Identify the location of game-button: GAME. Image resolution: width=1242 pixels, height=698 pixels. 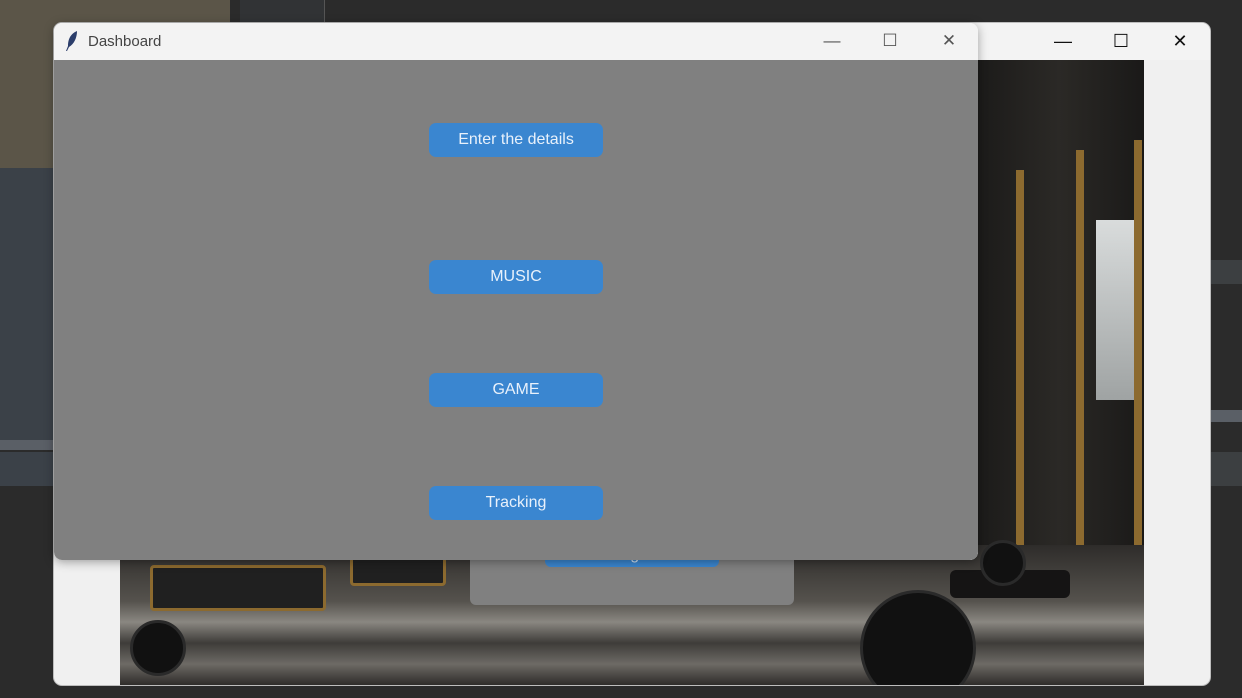
(516, 390).